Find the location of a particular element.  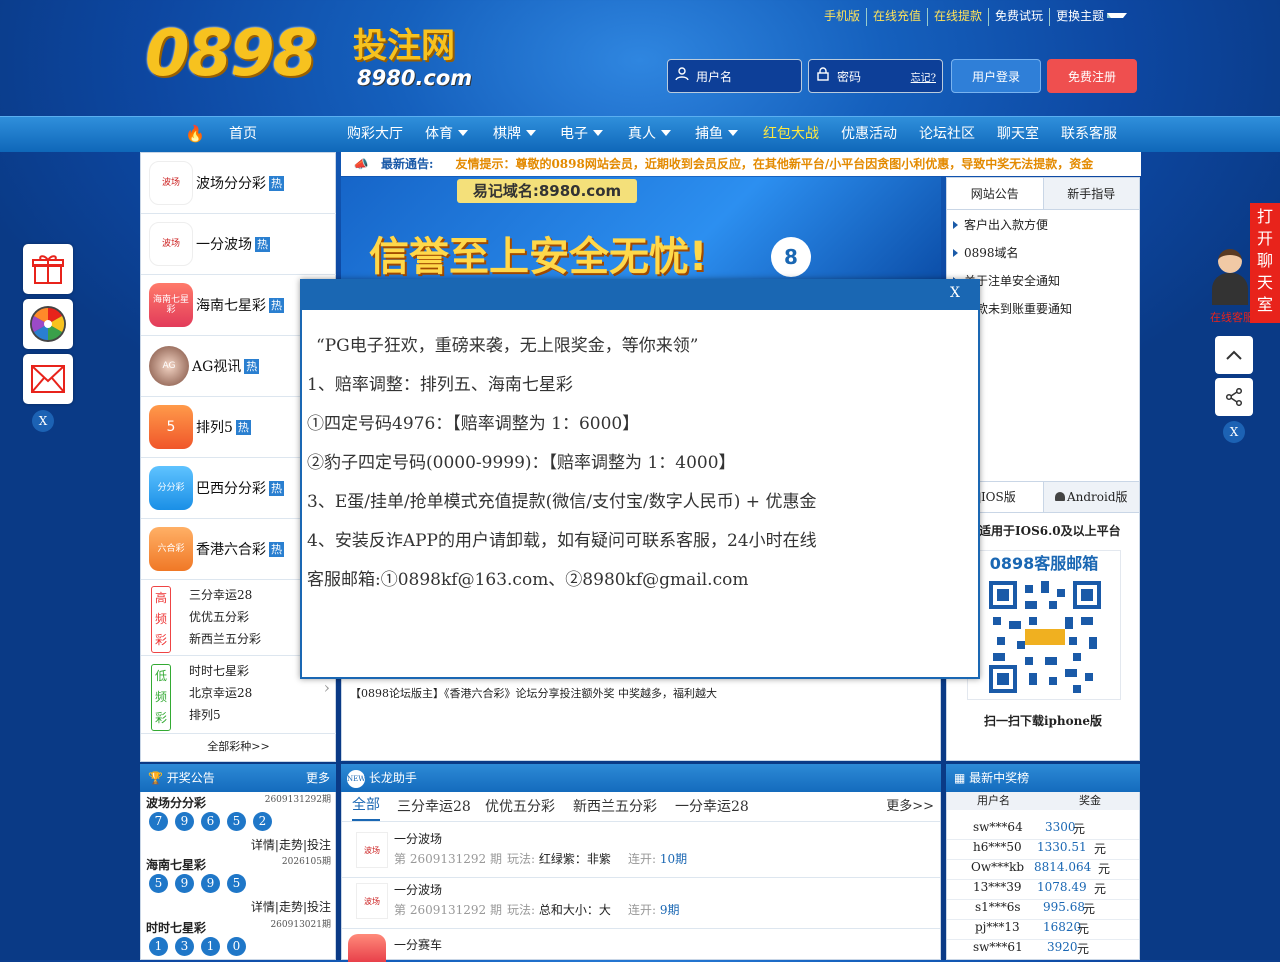

game-item-yifen-bochang: 波场 一分波场热 is located at coordinates (238, 244).